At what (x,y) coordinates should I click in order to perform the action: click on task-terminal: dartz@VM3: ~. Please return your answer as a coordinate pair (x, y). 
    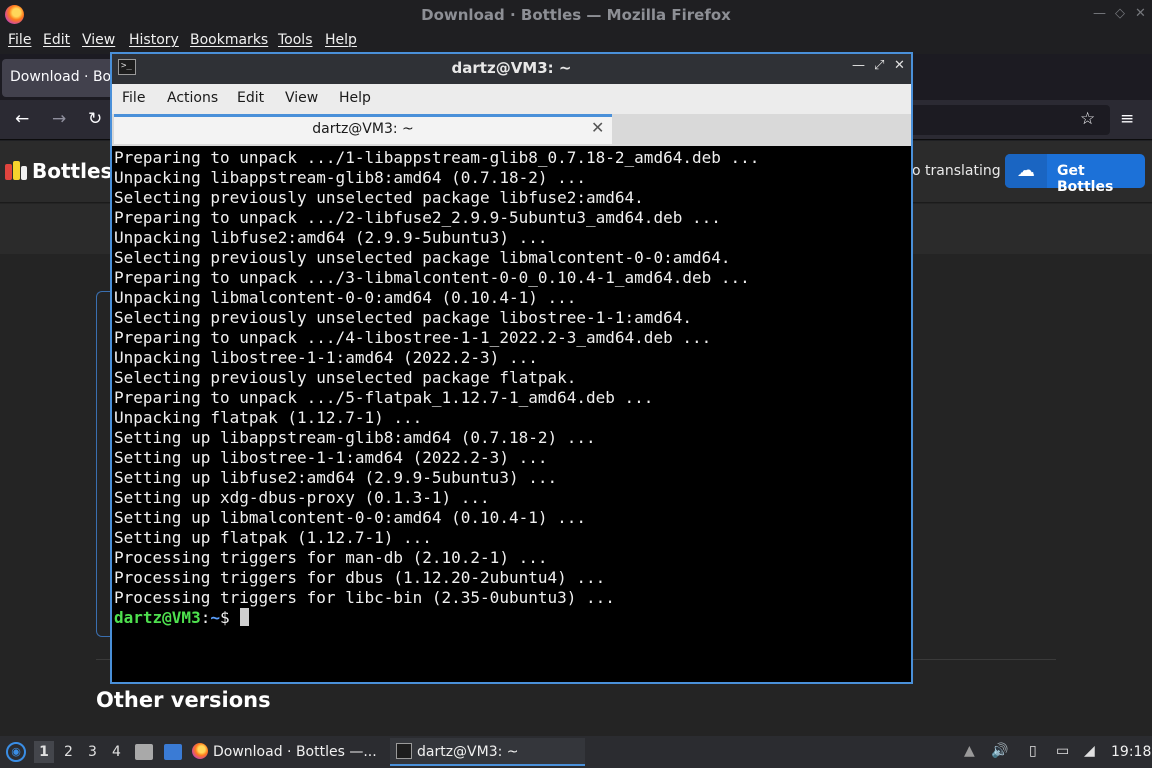
    Looking at the image, I should click on (487, 752).